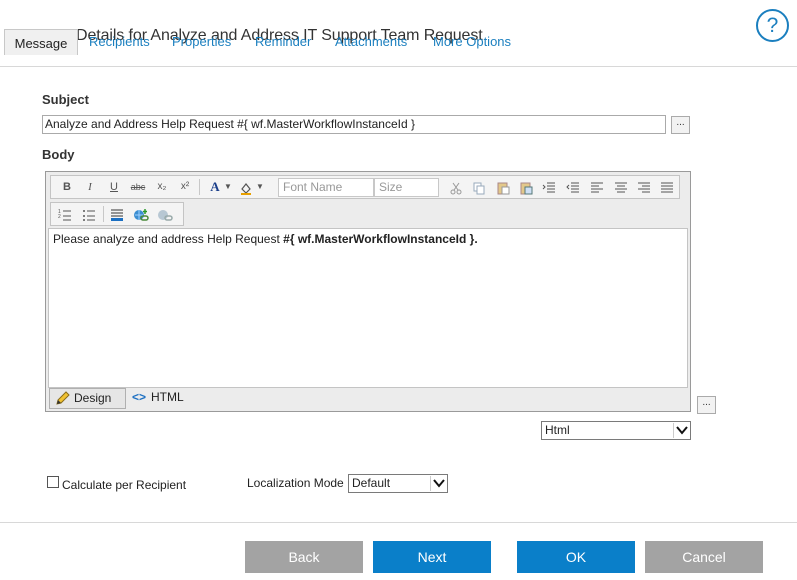 The width and height of the screenshot is (797, 580). What do you see at coordinates (201, 41) in the screenshot?
I see `tab-properties: Properties` at bounding box center [201, 41].